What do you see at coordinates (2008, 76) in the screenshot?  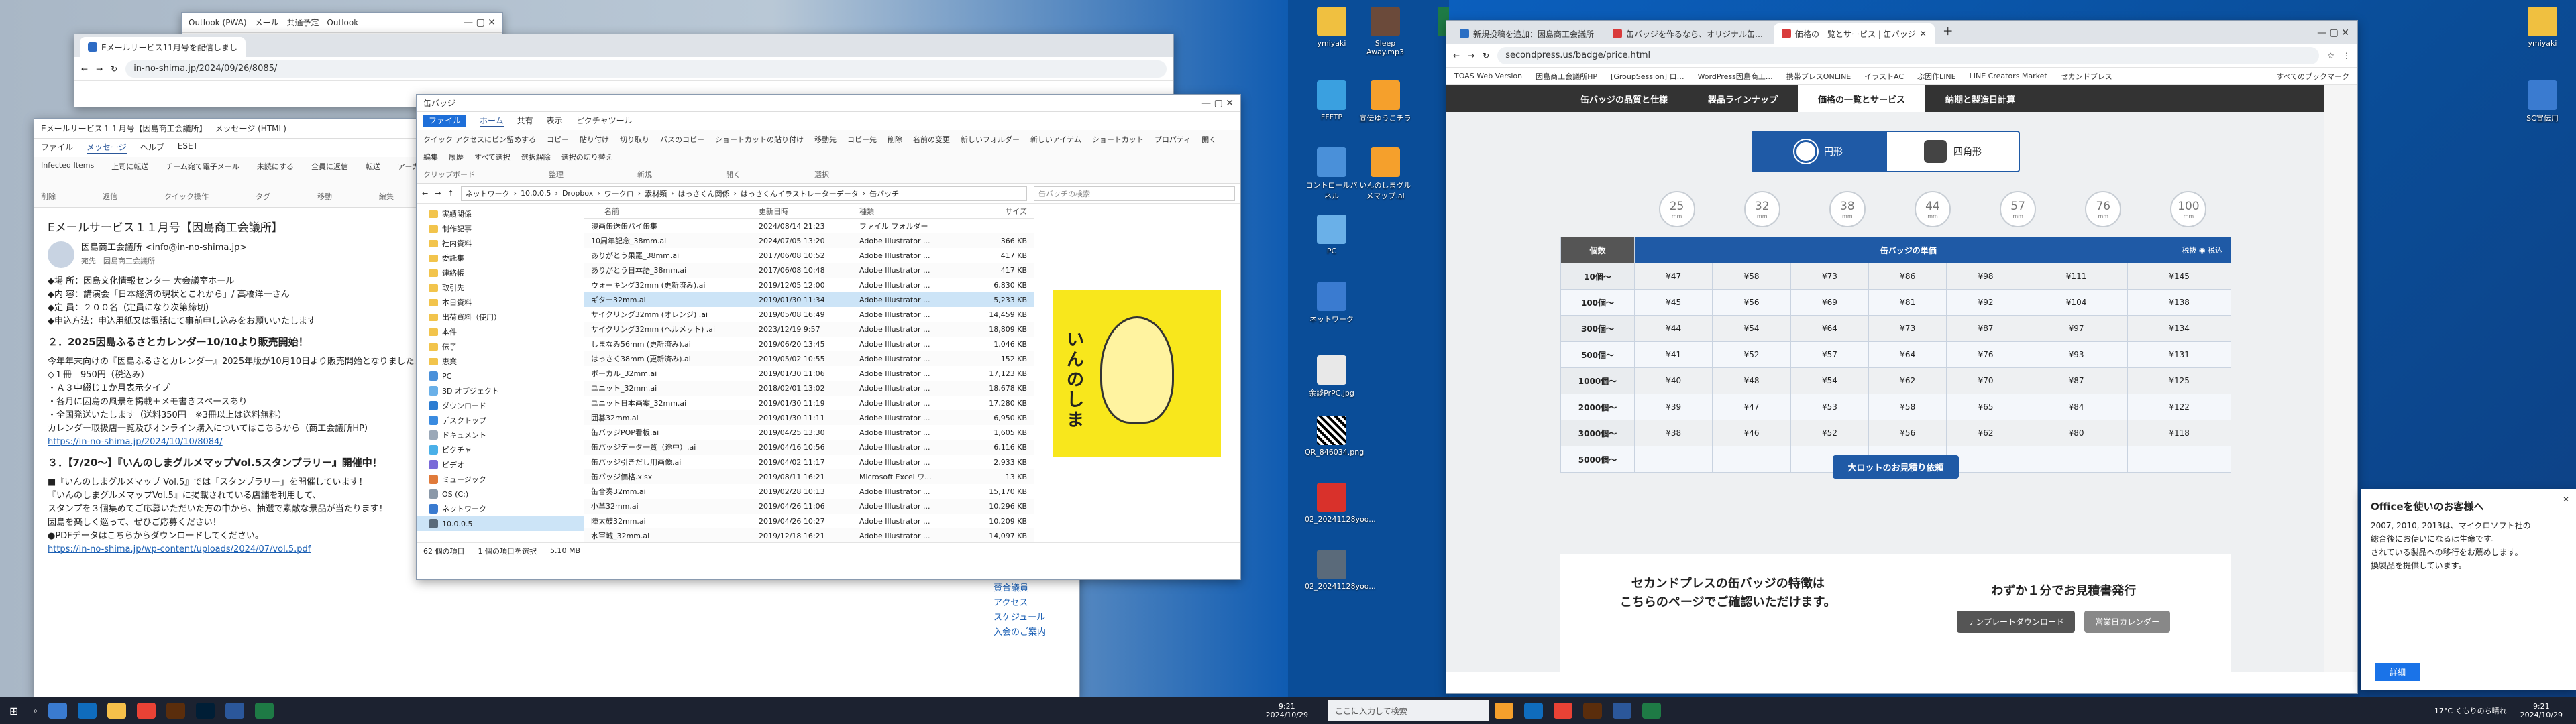 I see `bookmark: LINE Creators Market` at bounding box center [2008, 76].